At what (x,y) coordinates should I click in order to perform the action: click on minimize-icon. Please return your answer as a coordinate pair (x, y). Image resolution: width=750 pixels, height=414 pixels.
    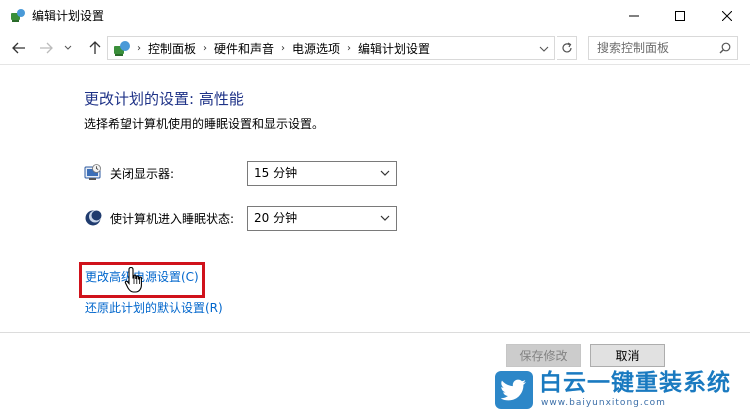
    Looking at the image, I should click on (634, 15).